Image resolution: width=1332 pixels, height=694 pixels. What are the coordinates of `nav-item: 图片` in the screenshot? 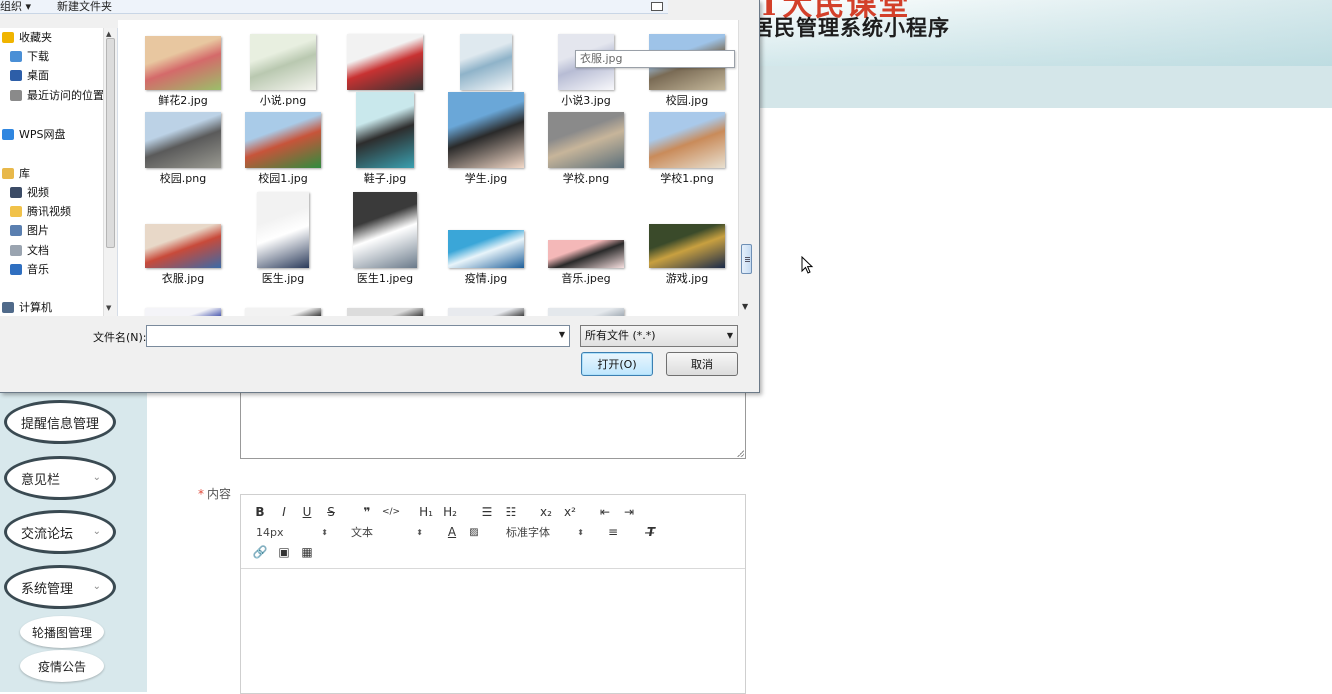 It's located at (29, 230).